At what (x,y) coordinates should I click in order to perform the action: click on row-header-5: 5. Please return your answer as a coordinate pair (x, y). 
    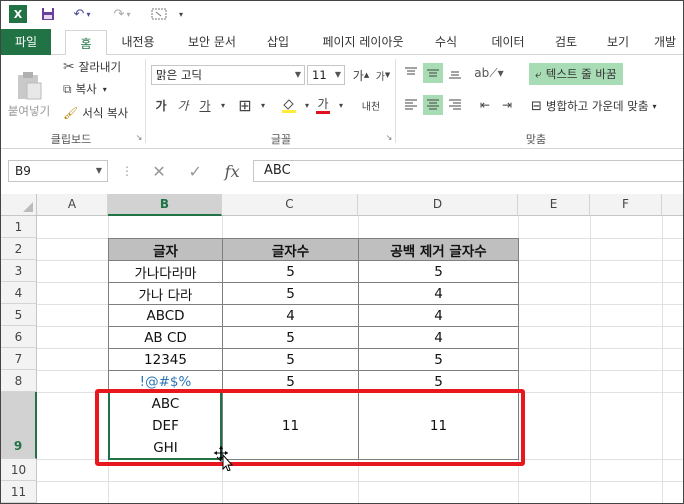
    Looking at the image, I should click on (19, 315).